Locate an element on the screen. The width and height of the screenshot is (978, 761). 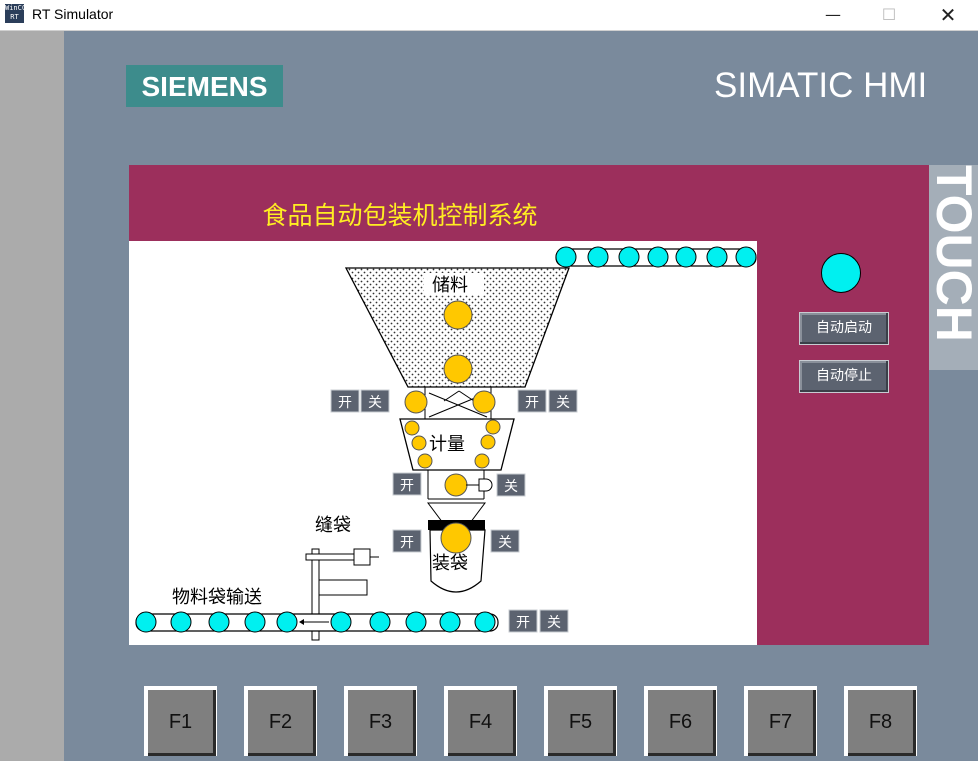
auto-start-button: 自动启动 is located at coordinates (844, 328).